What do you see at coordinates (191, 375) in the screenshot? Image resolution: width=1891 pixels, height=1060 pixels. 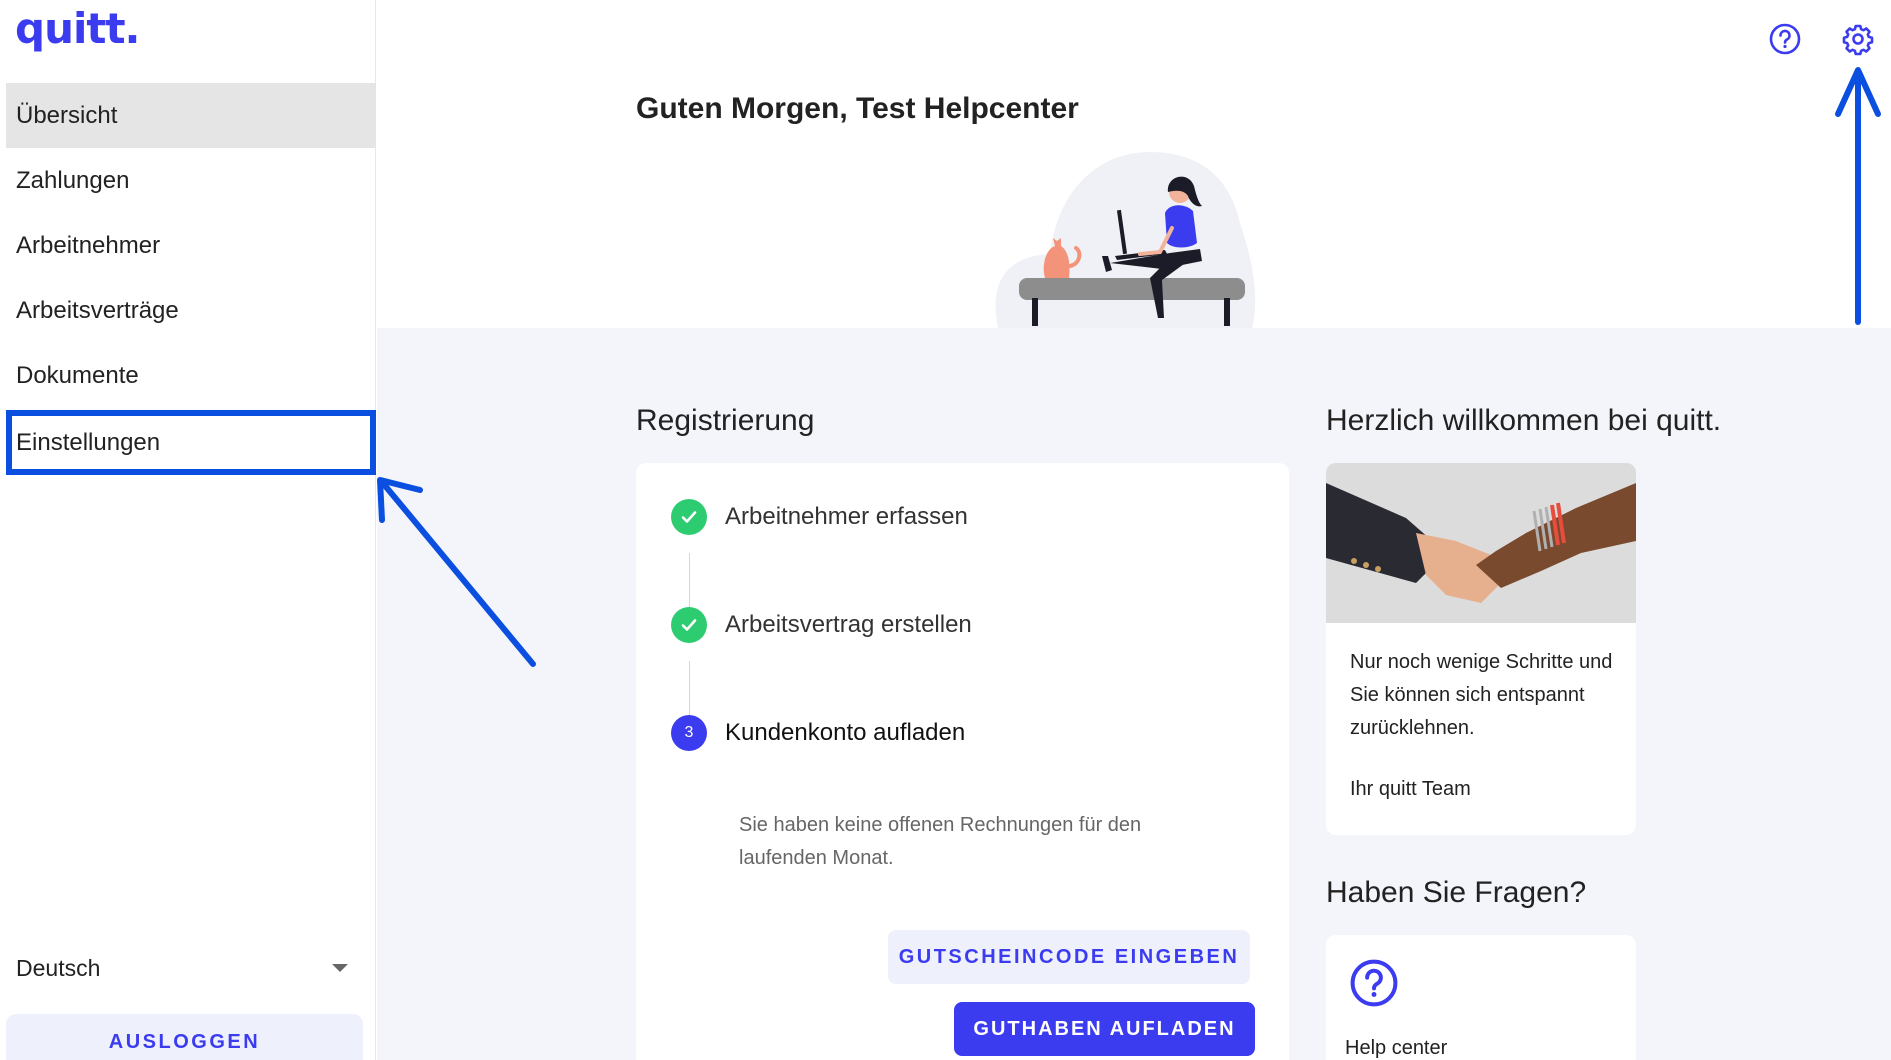 I see `sidebar-item-dokumente: Dokumente` at bounding box center [191, 375].